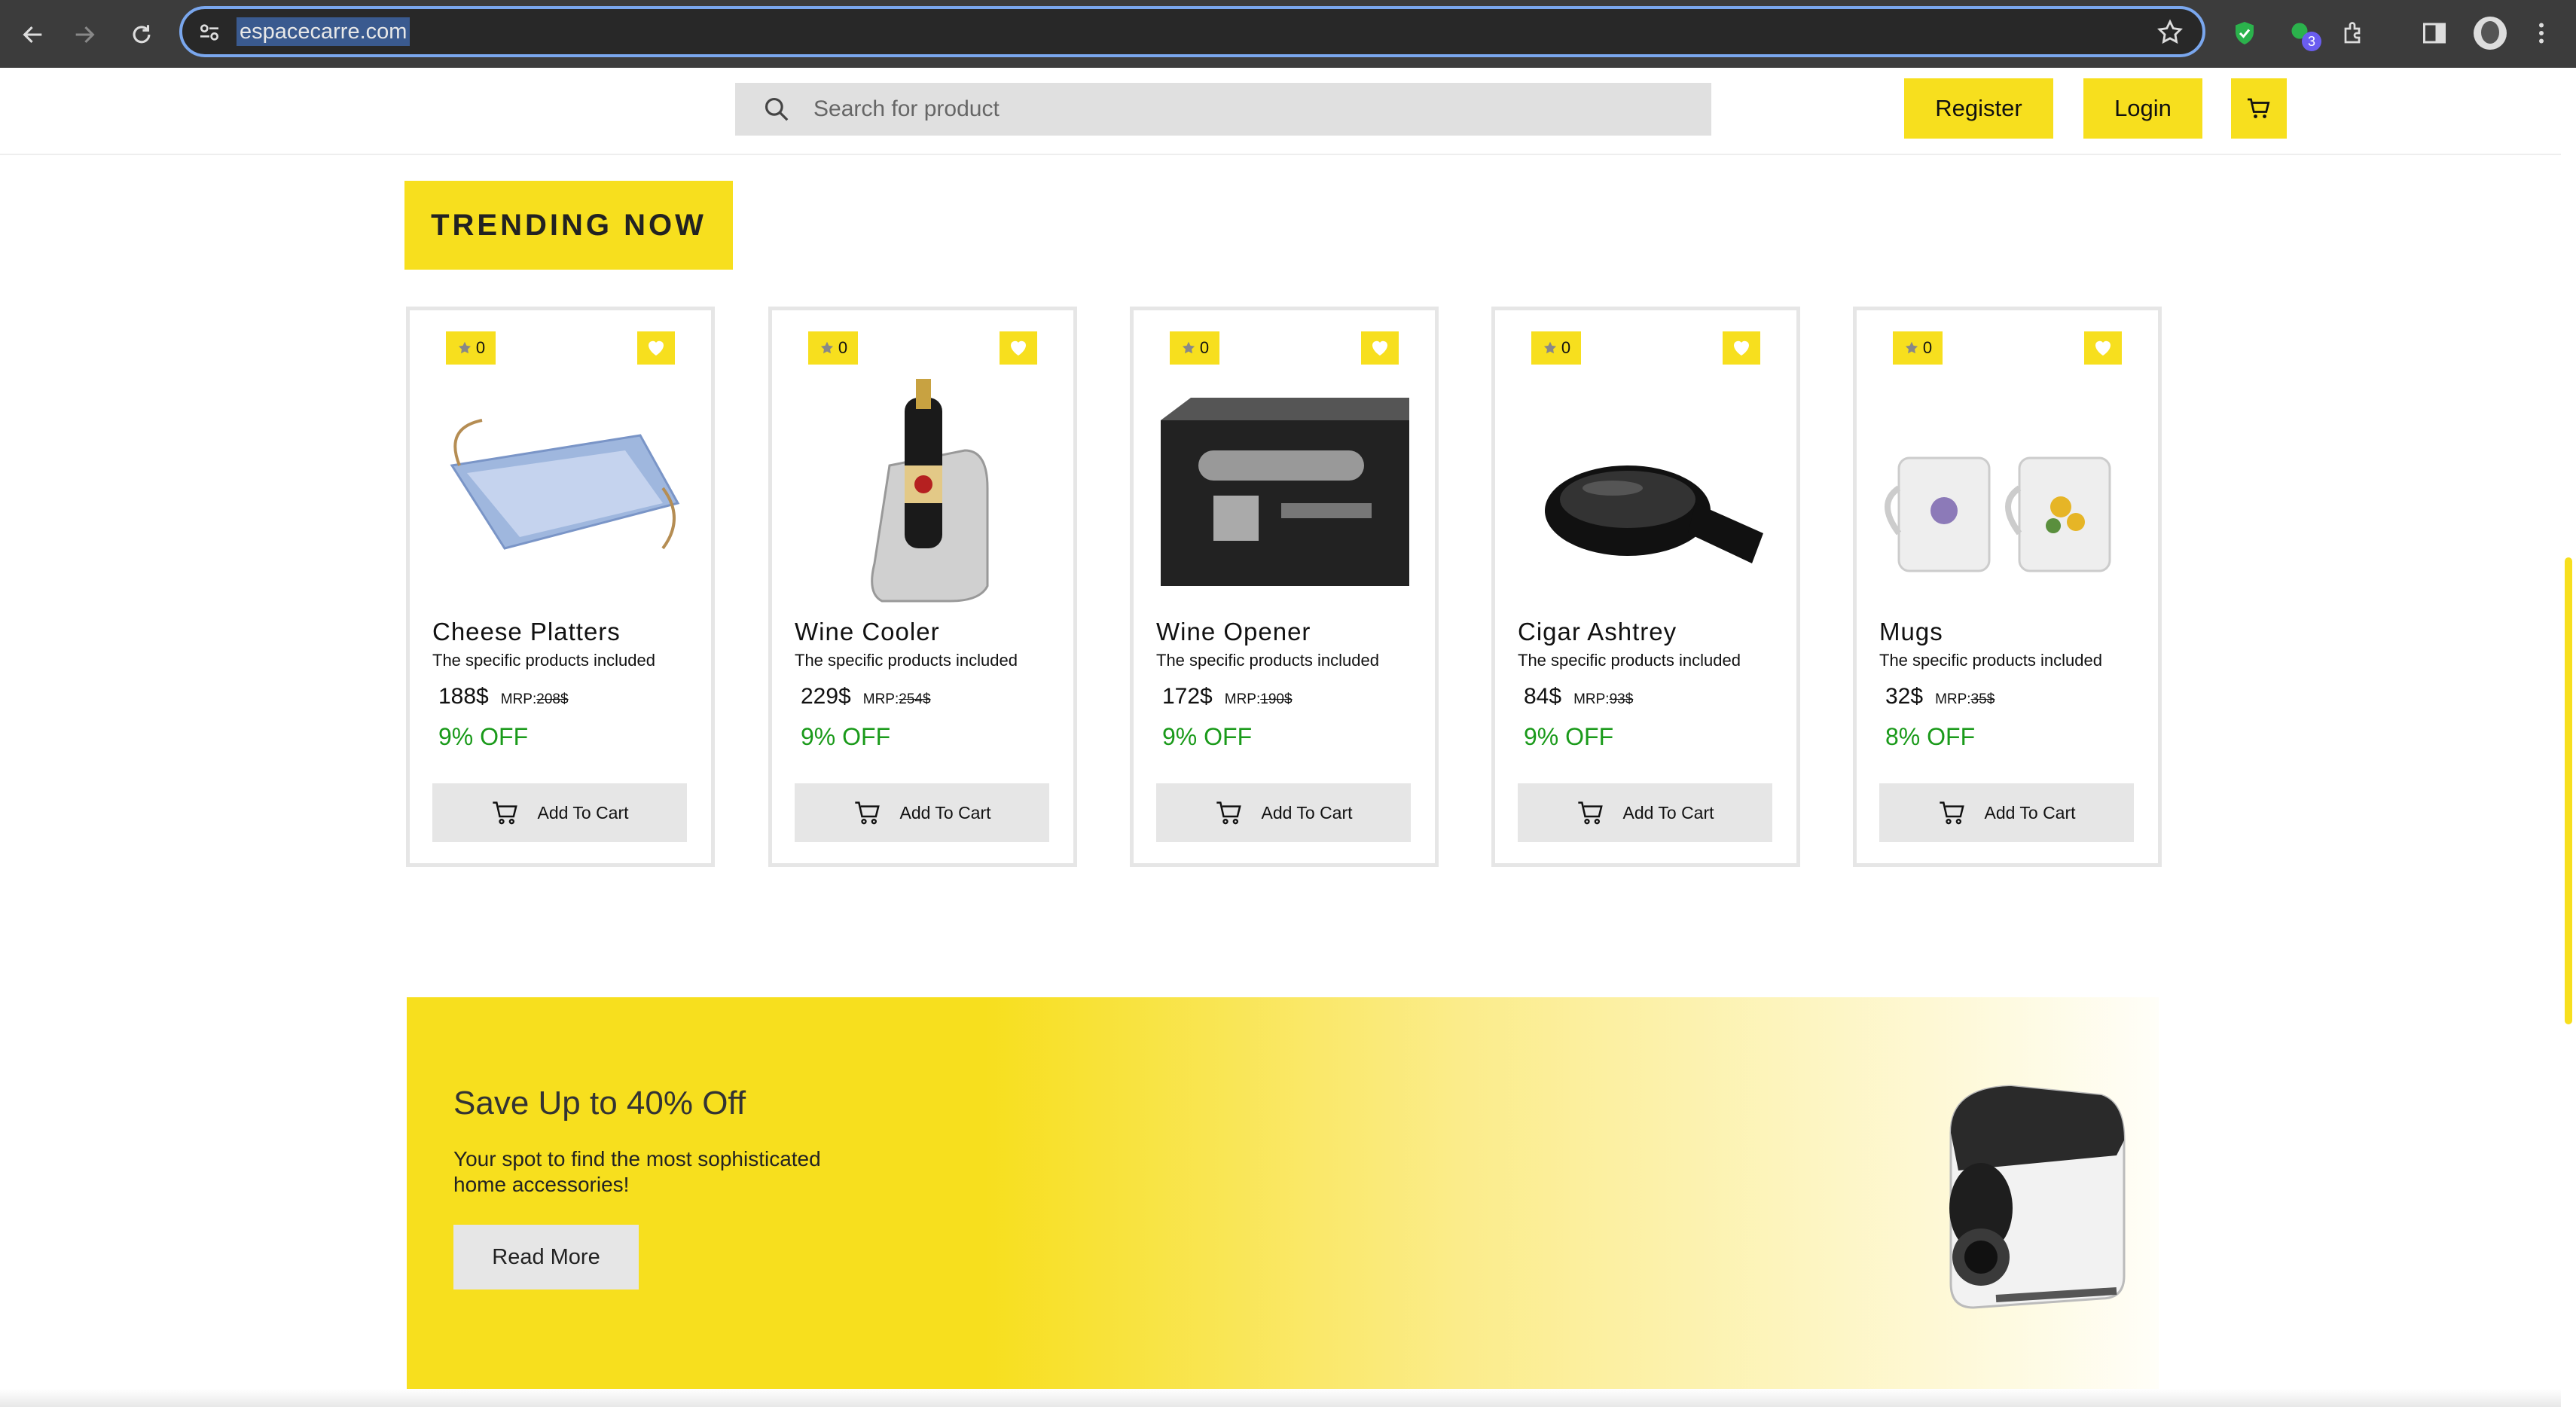  What do you see at coordinates (1911, 632) in the screenshot?
I see `product-name: Mugs` at bounding box center [1911, 632].